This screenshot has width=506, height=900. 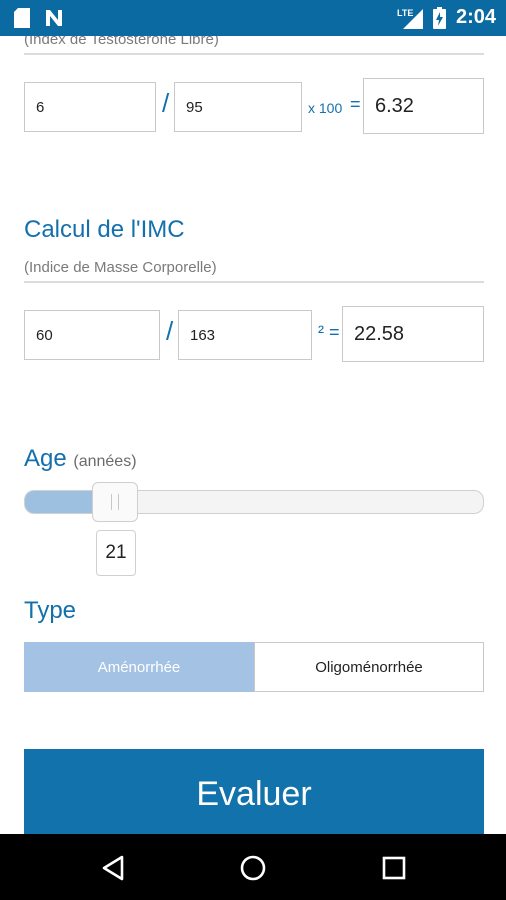 I want to click on age-value: 21, so click(x=116, y=553).